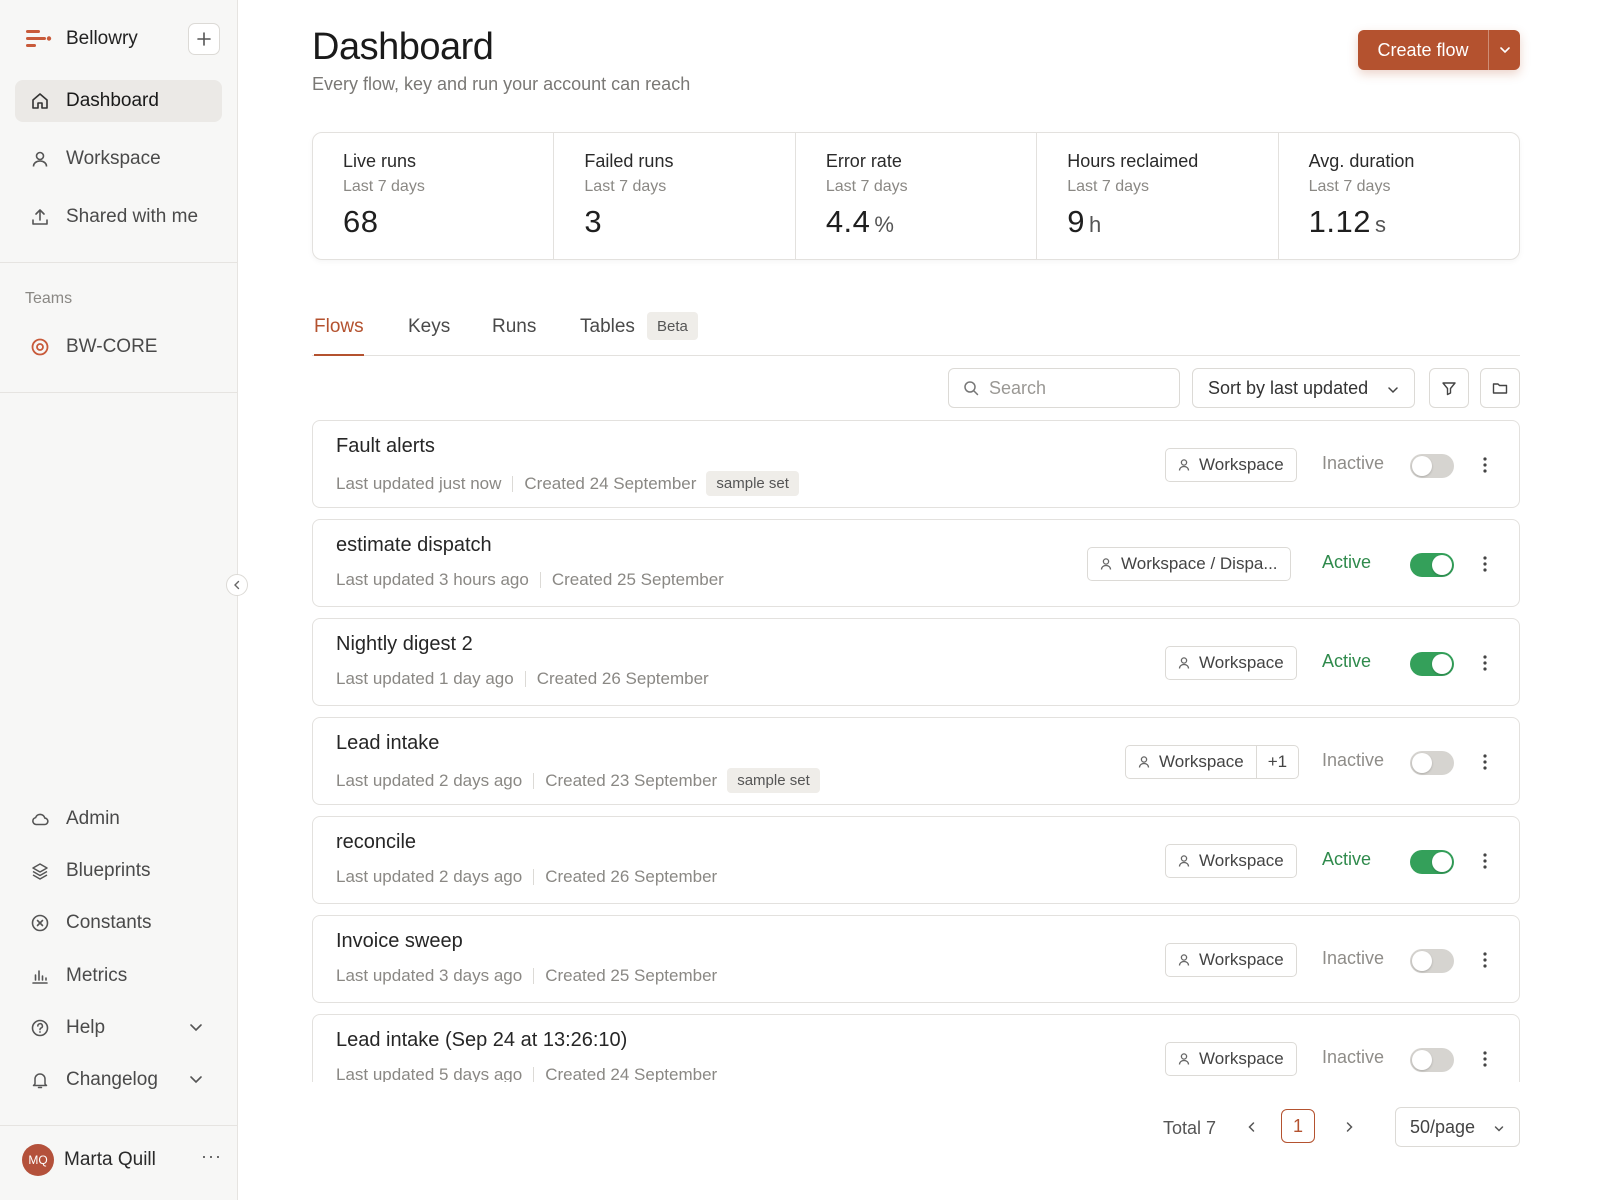 The width and height of the screenshot is (1600, 1200). I want to click on page-title: Dashboard, so click(403, 47).